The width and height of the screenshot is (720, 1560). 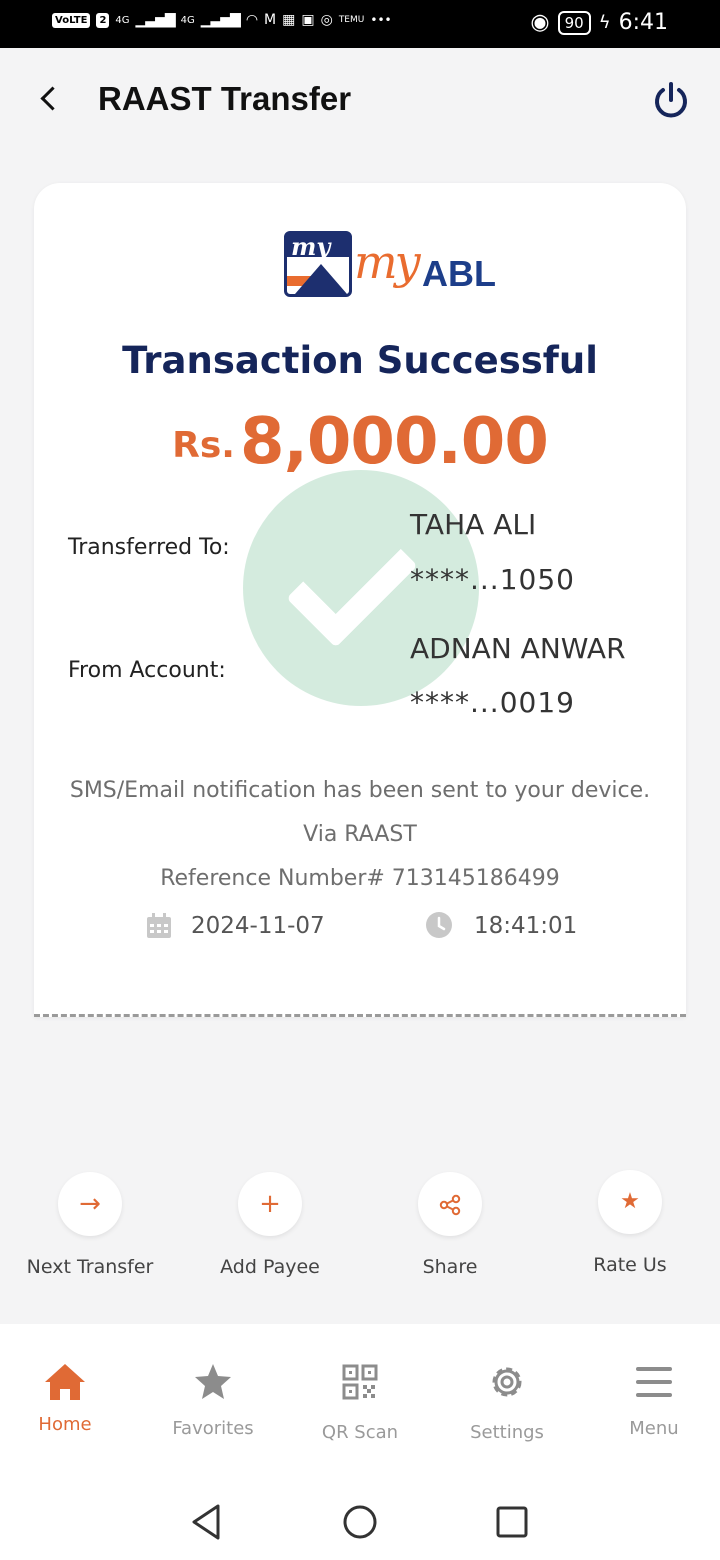 I want to click on status-bar-right: ◉ 90 ϟ 6:41, so click(x=599, y=22).